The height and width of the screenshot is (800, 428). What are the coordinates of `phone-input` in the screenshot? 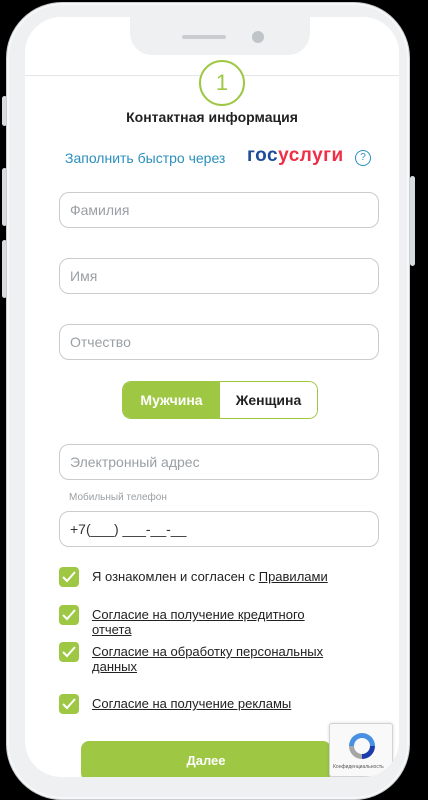 It's located at (219, 529).